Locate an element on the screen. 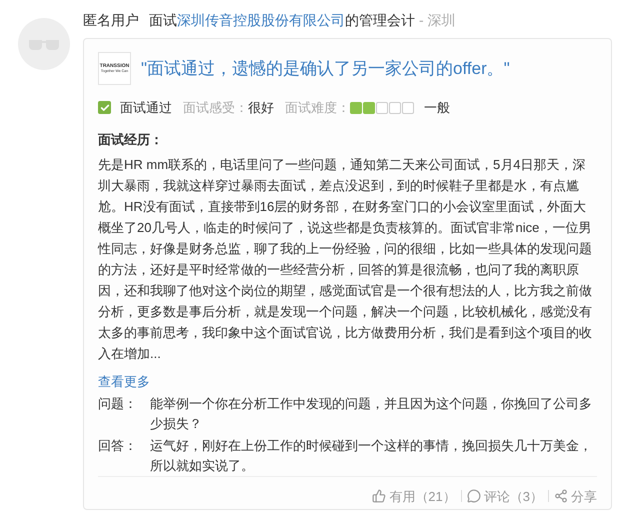 The height and width of the screenshot is (523, 640). action-button: 有用（21） is located at coordinates (414, 496).